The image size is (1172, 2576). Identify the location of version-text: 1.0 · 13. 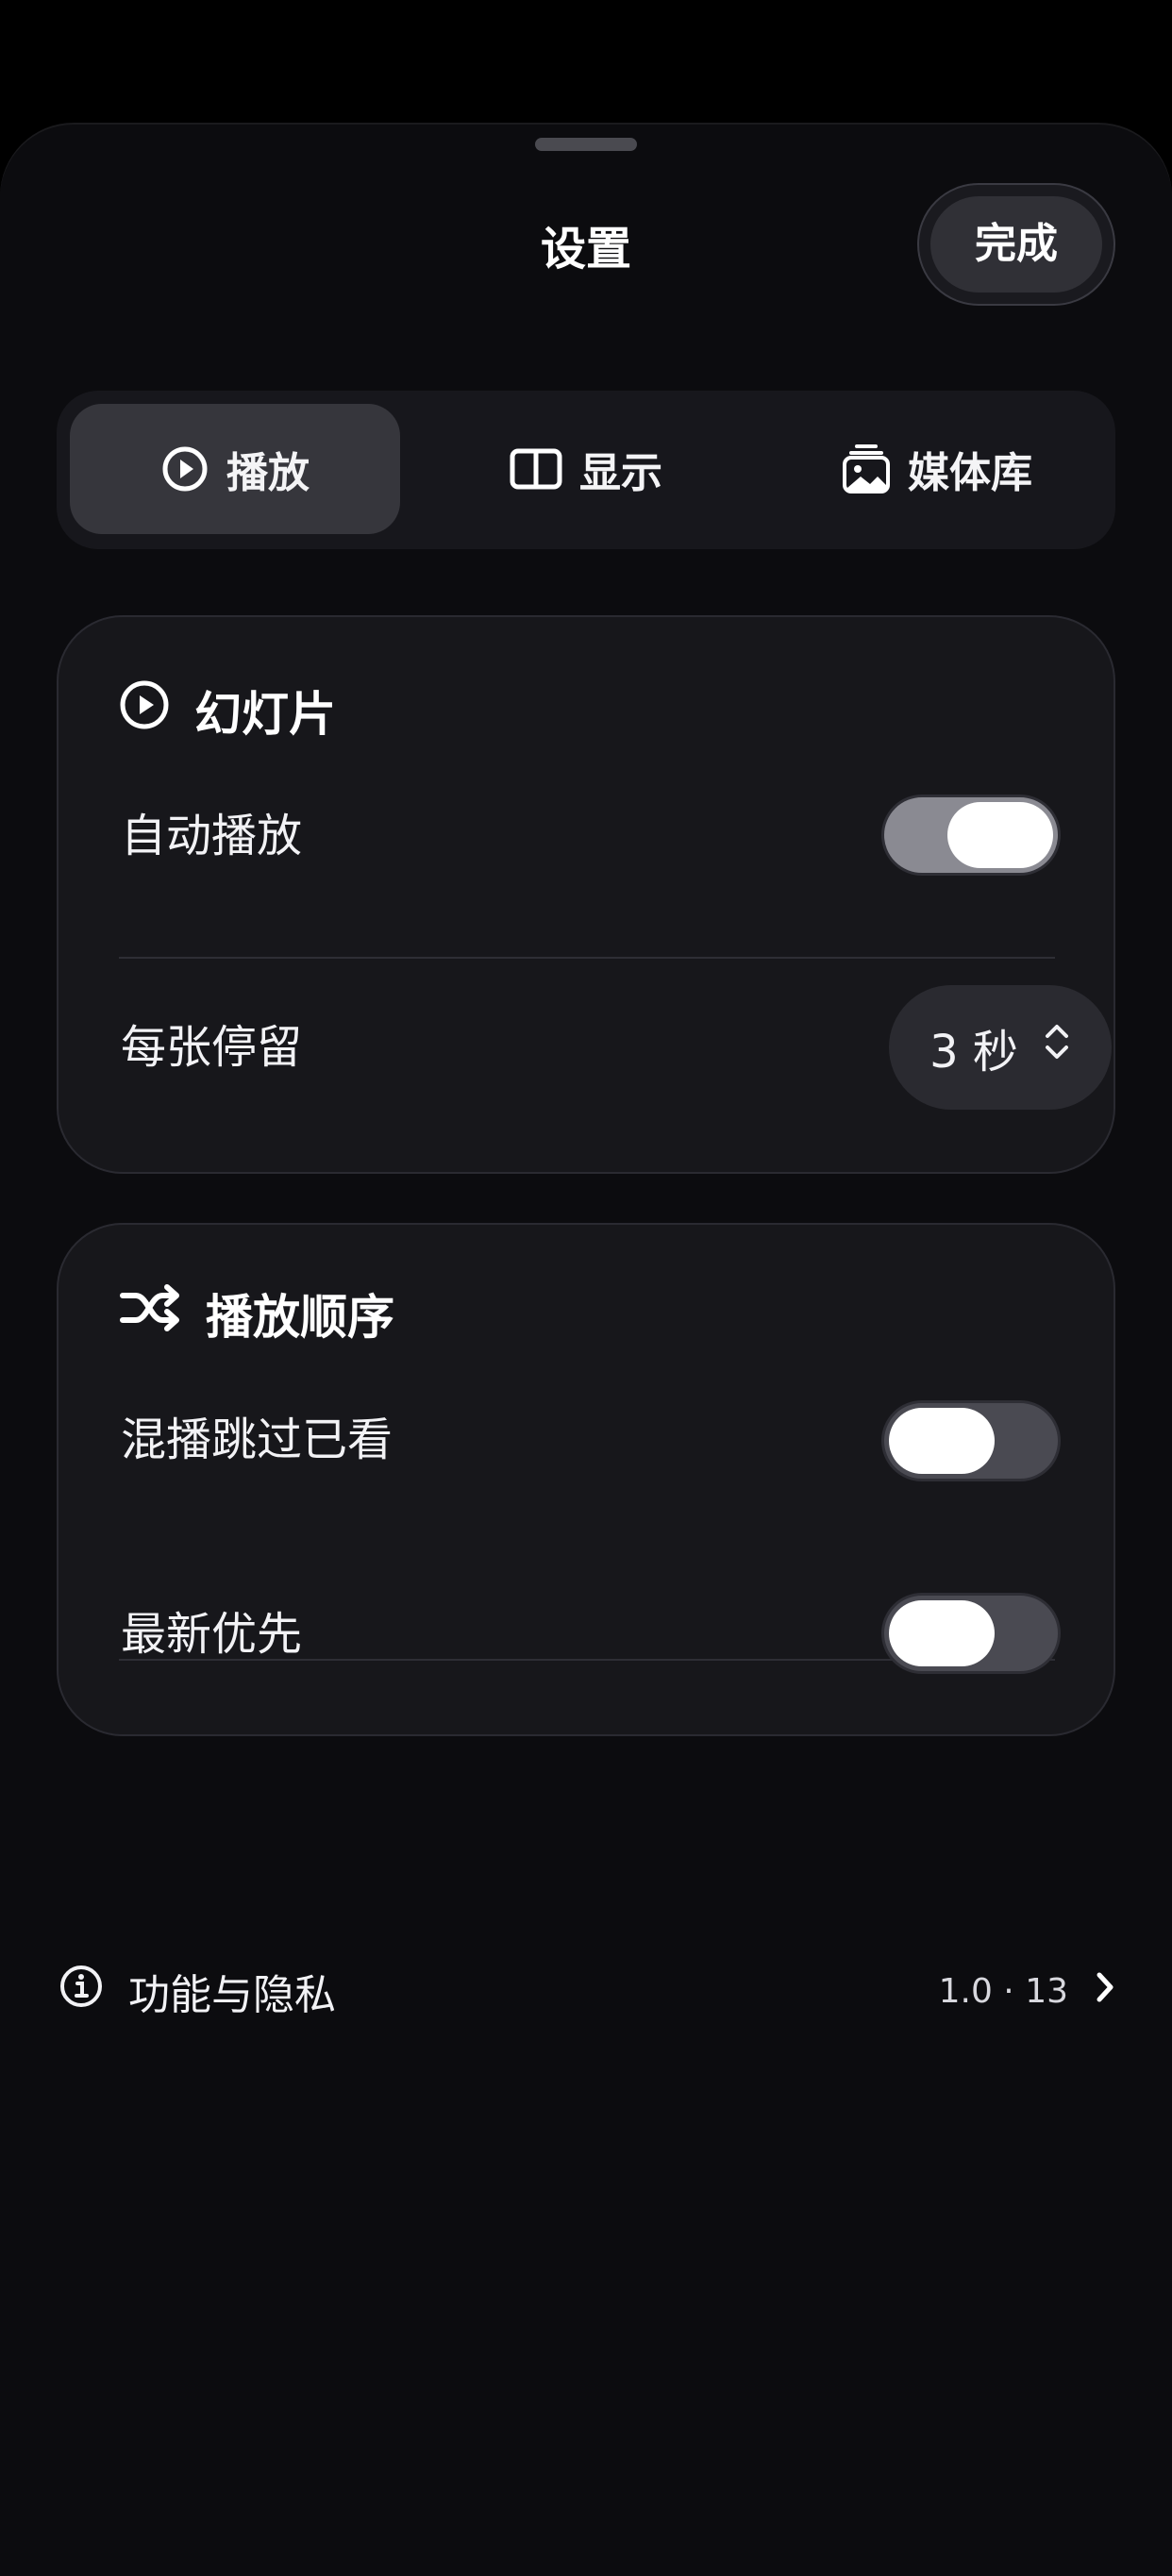
(1003, 1991).